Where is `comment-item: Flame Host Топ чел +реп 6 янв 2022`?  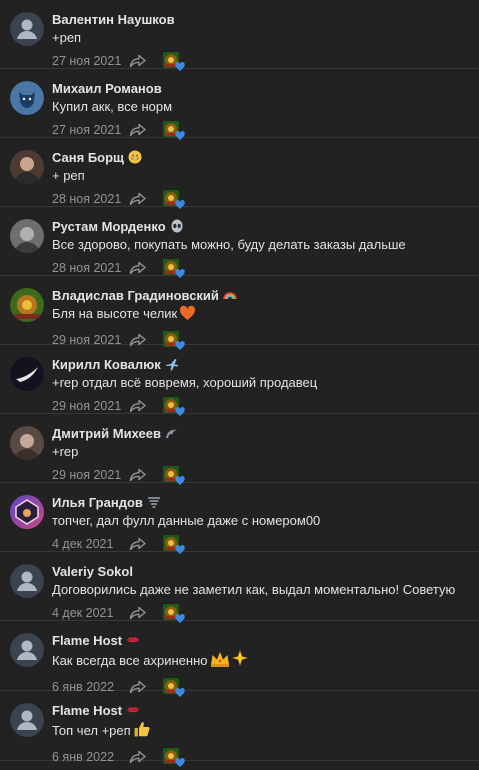 comment-item: Flame Host Топ чел +реп 6 янв 2022 is located at coordinates (239, 729).